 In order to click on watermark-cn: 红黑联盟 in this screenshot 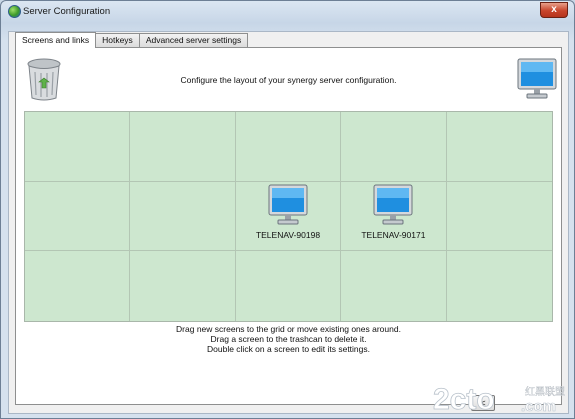, I will do `click(545, 391)`.